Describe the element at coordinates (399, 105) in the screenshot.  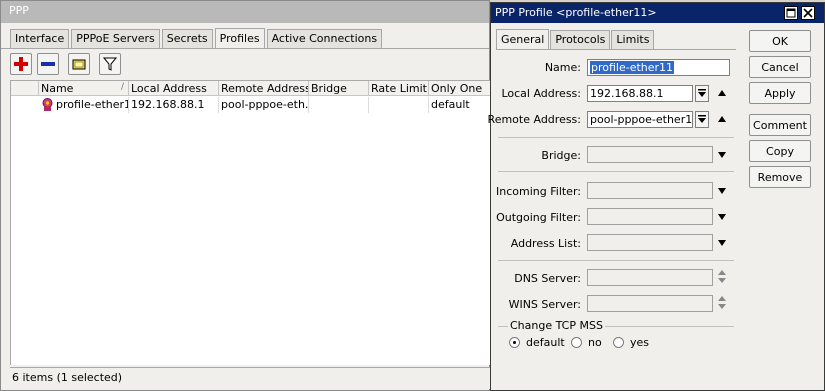
I see `cell-rate-limit` at that location.